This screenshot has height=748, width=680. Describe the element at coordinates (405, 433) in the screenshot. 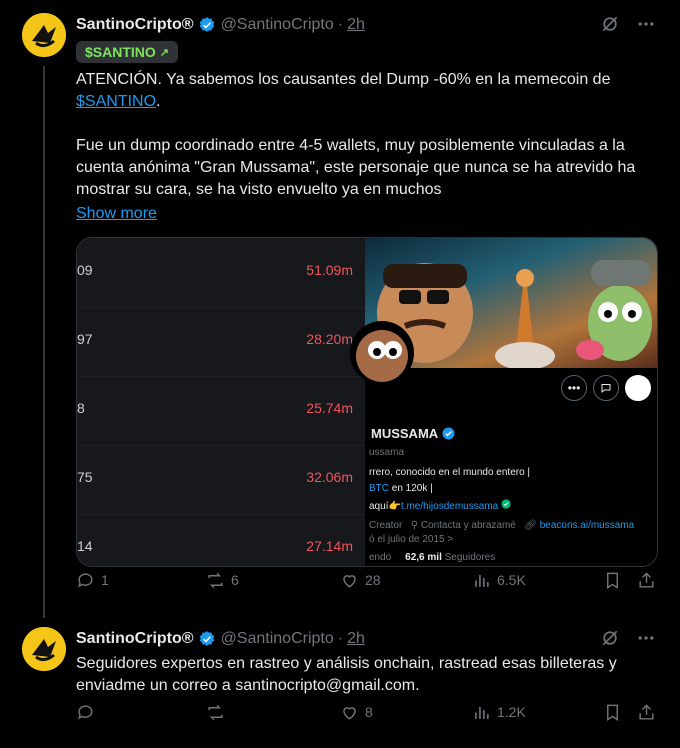

I see `profile-name-text: MUSSAMA` at that location.